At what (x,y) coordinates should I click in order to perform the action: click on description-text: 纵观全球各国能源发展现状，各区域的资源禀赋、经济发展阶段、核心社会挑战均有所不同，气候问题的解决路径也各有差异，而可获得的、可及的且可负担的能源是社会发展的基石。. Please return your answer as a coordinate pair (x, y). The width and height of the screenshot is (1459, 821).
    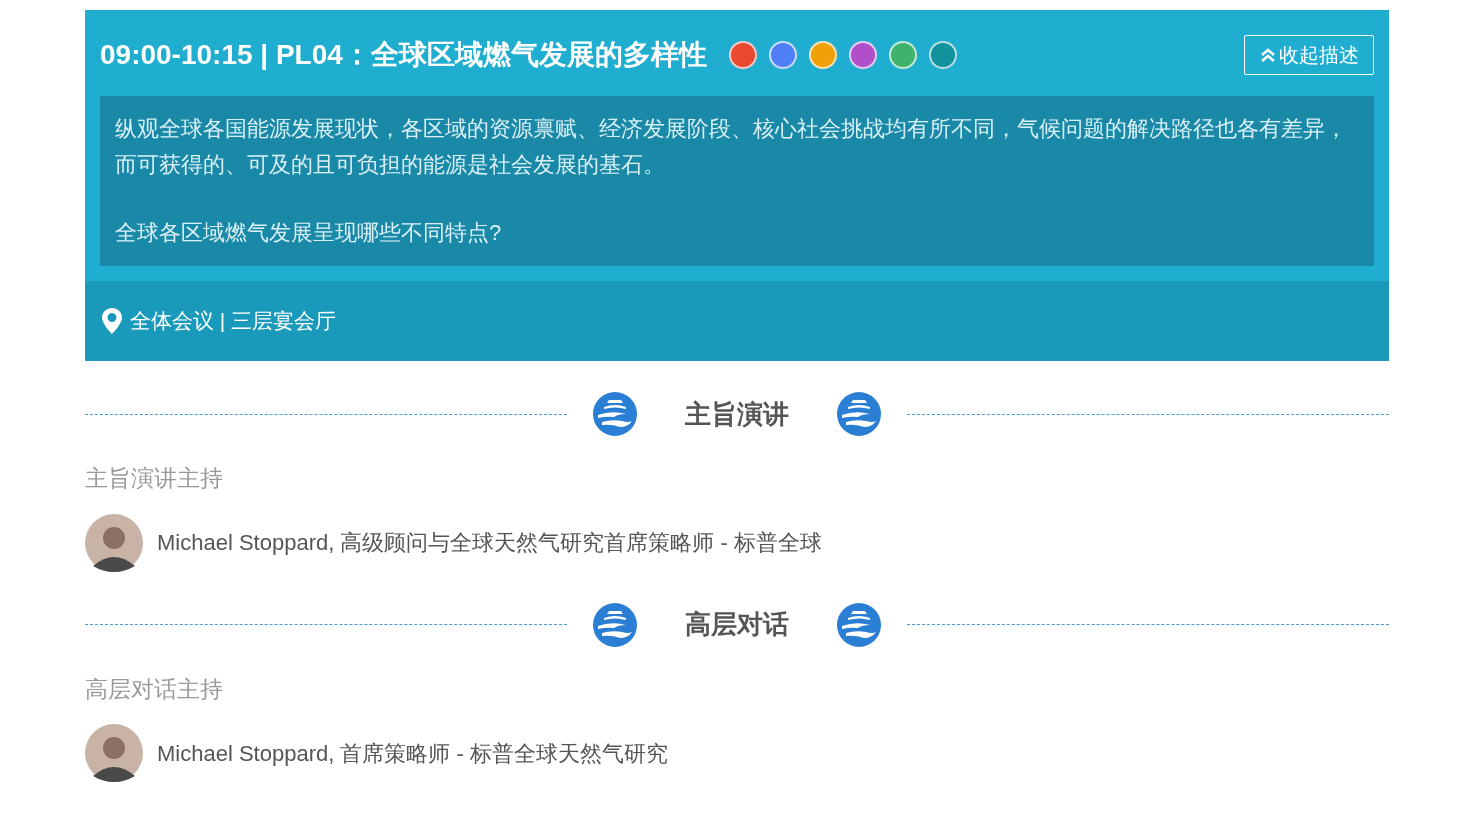
    Looking at the image, I should click on (731, 147).